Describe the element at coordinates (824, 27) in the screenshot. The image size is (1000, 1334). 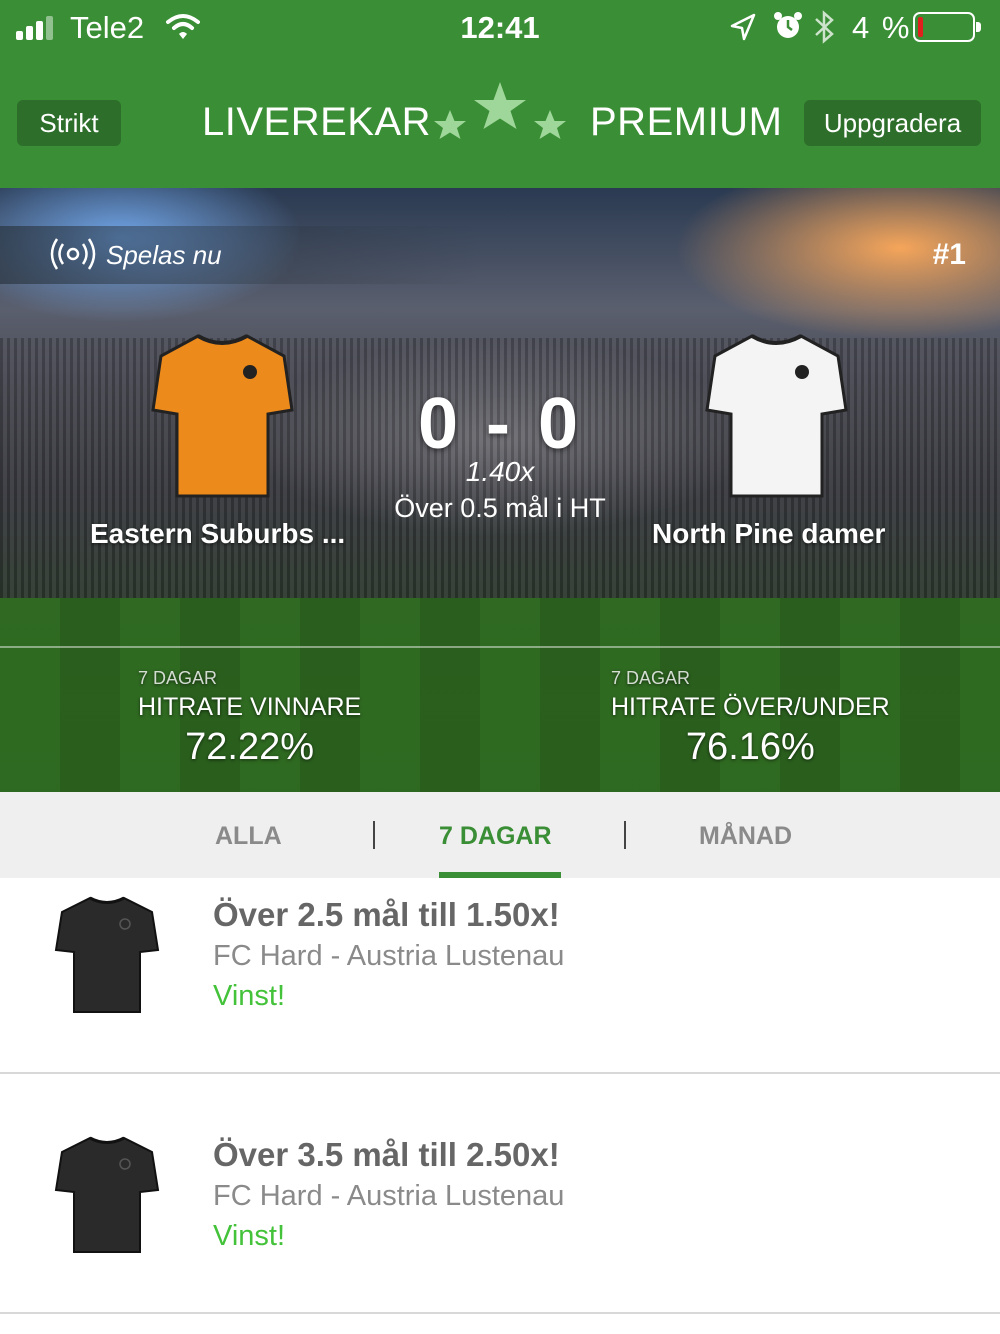
I see `bluetooth-icon` at that location.